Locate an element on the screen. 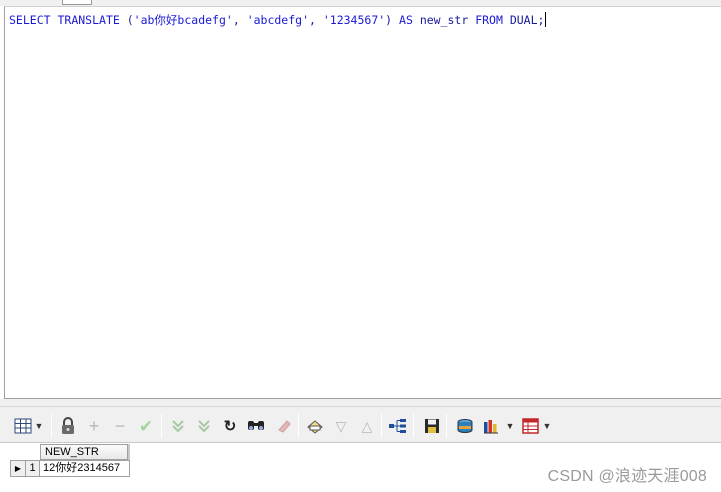 This screenshot has width=721, height=492. sql-open-paren: ( is located at coordinates (126, 20).